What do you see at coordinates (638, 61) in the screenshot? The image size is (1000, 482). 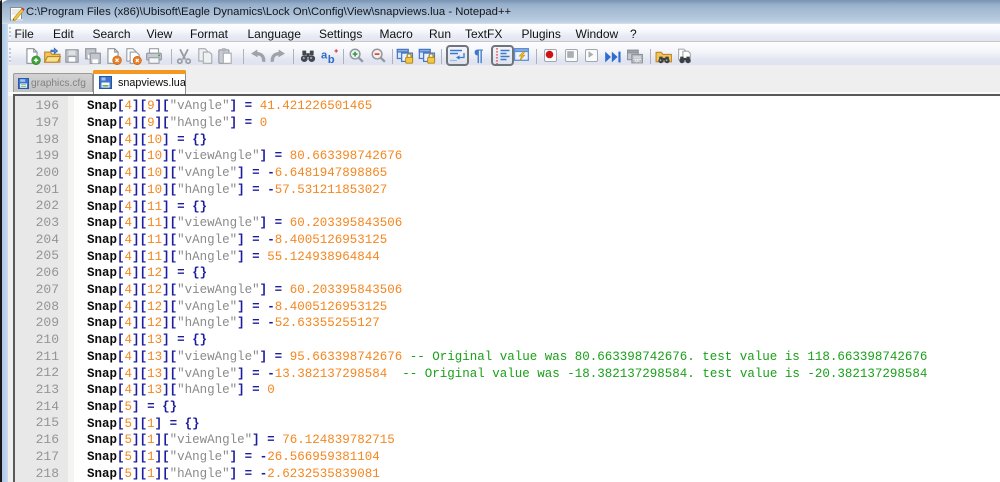 I see `svg-text: MC` at bounding box center [638, 61].